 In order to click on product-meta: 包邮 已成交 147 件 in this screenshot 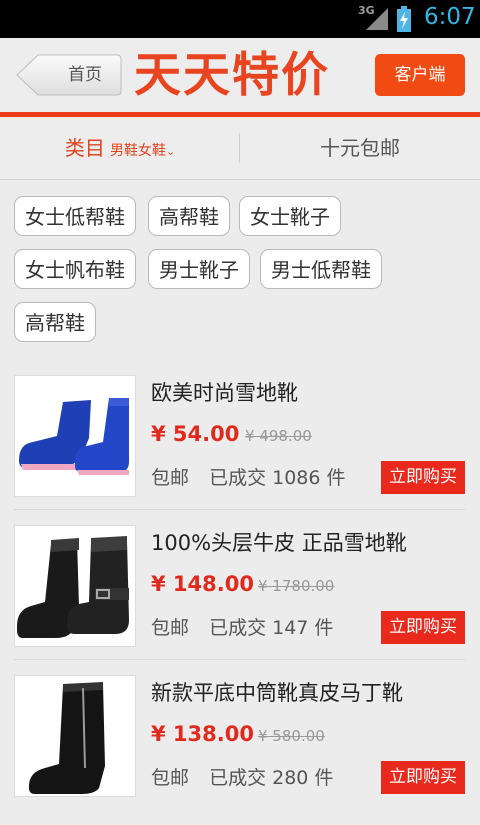, I will do `click(242, 626)`.